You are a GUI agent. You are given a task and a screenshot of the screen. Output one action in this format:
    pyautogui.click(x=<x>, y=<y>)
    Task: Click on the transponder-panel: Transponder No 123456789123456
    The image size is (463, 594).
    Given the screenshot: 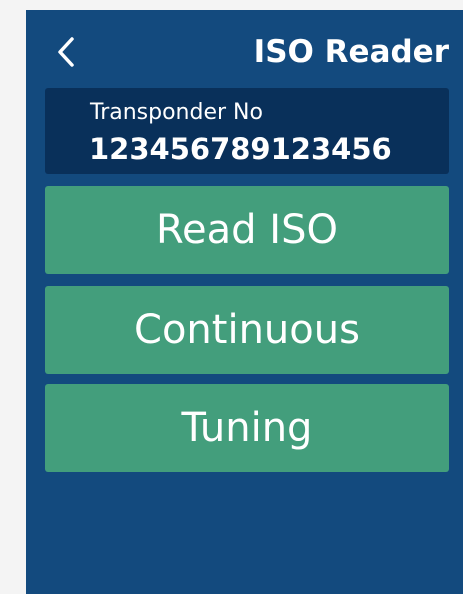 What is the action you would take?
    pyautogui.click(x=247, y=131)
    